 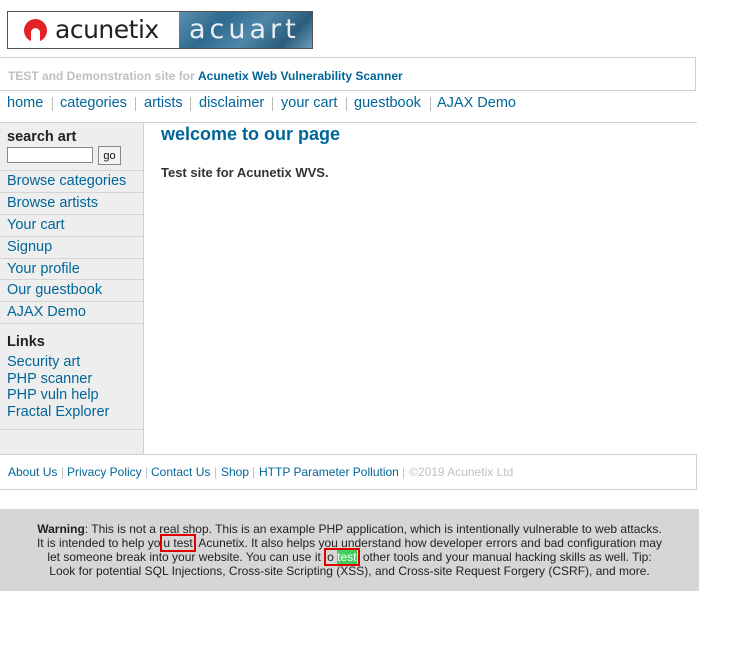 What do you see at coordinates (32, 472) in the screenshot?
I see `footer-about-us: About Us` at bounding box center [32, 472].